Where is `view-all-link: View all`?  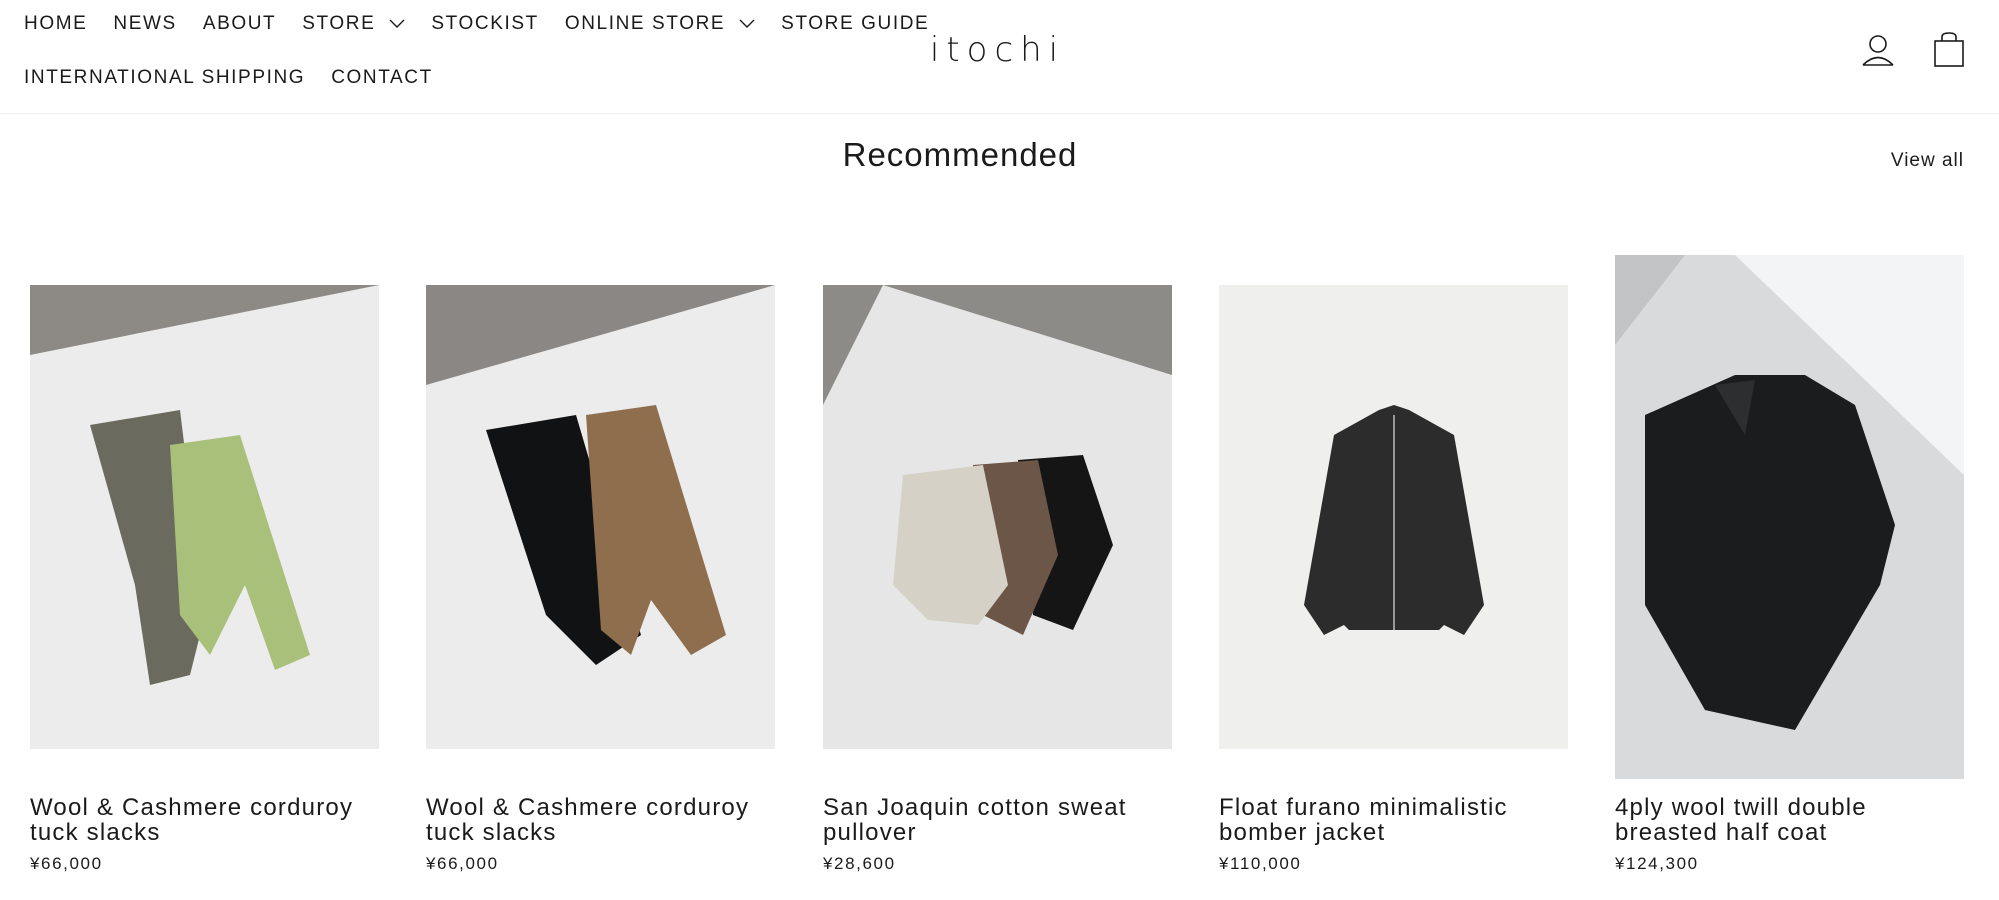 view-all-link: View all is located at coordinates (1927, 161).